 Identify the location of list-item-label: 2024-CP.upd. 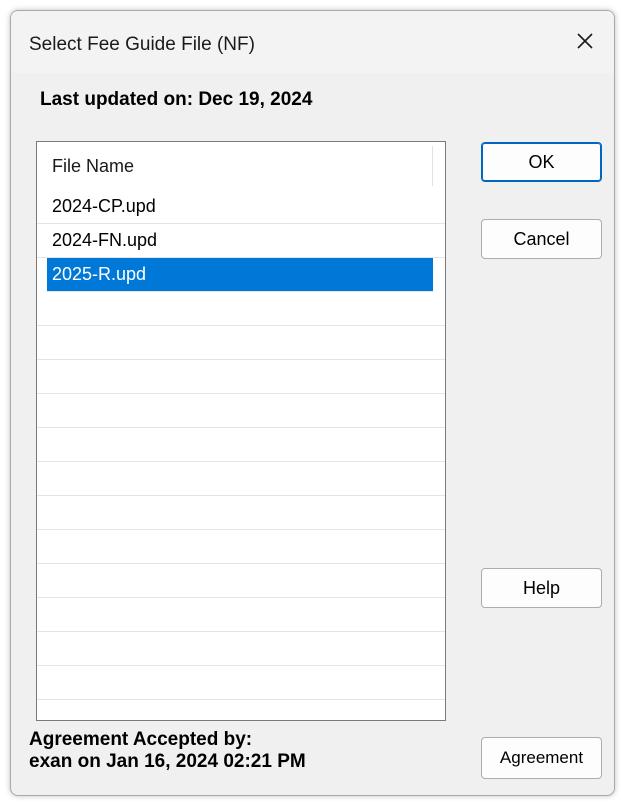
(104, 206).